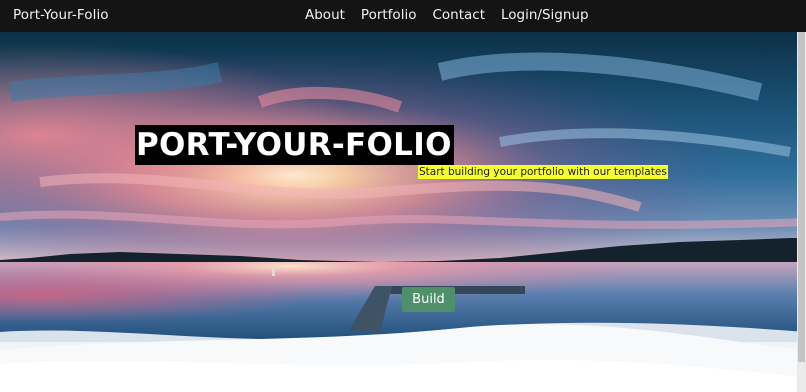 The width and height of the screenshot is (806, 392). I want to click on page-scrollbar, so click(801, 212).